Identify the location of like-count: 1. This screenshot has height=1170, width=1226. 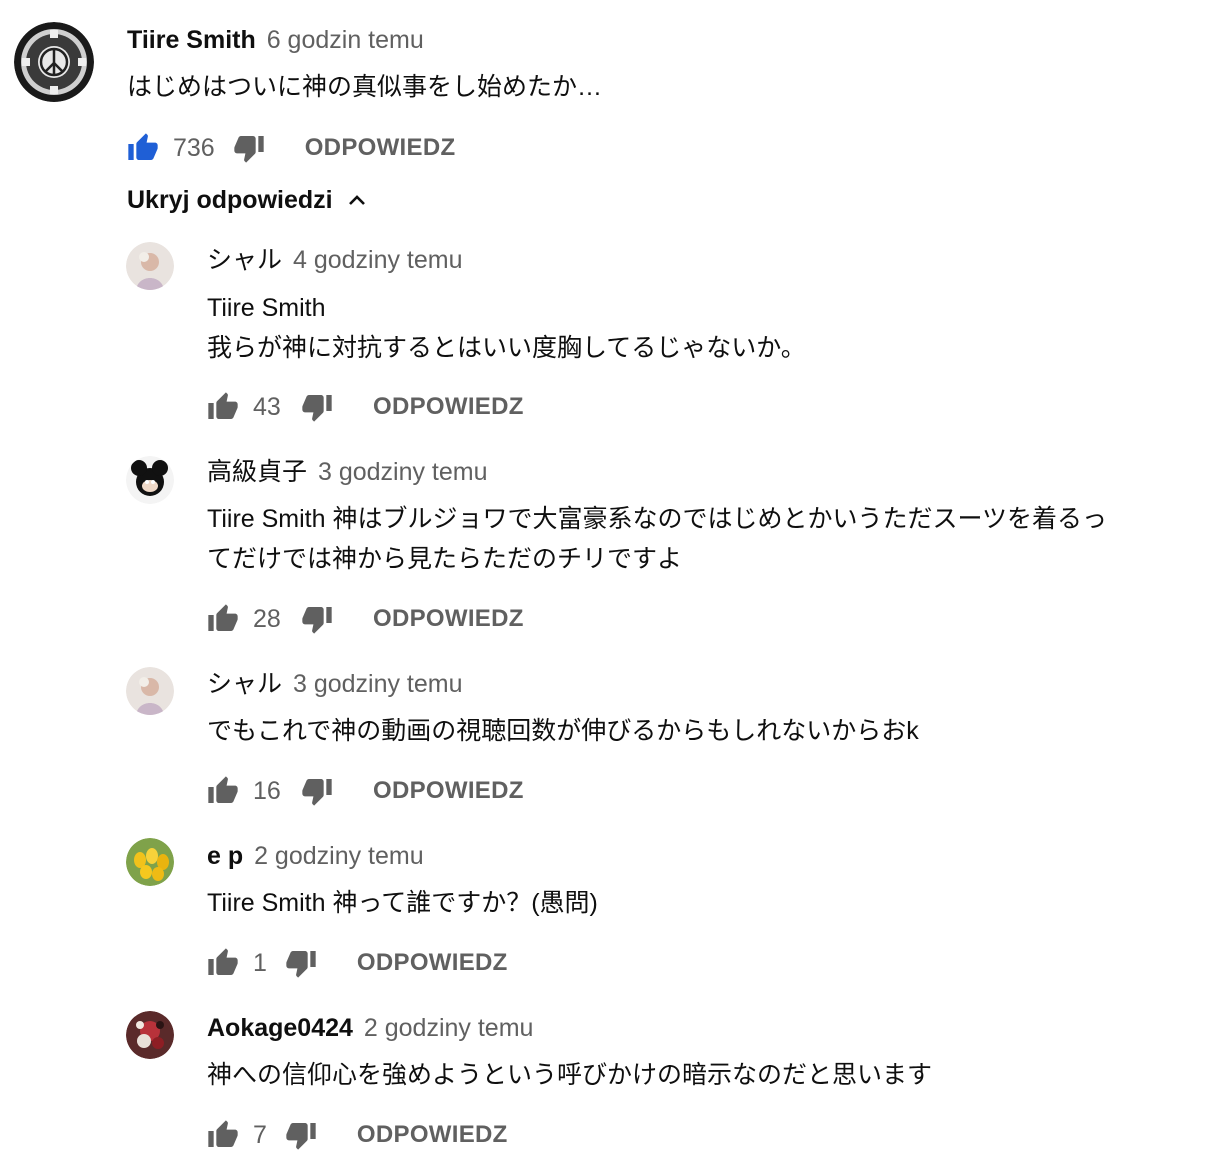
(260, 962).